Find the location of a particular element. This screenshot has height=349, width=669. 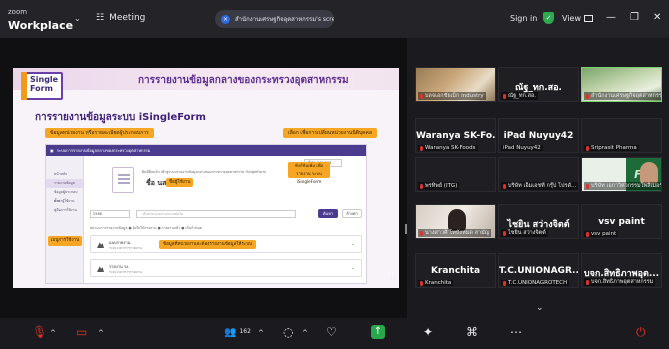

participants-button: 👥 162 is located at coordinates (237, 333).